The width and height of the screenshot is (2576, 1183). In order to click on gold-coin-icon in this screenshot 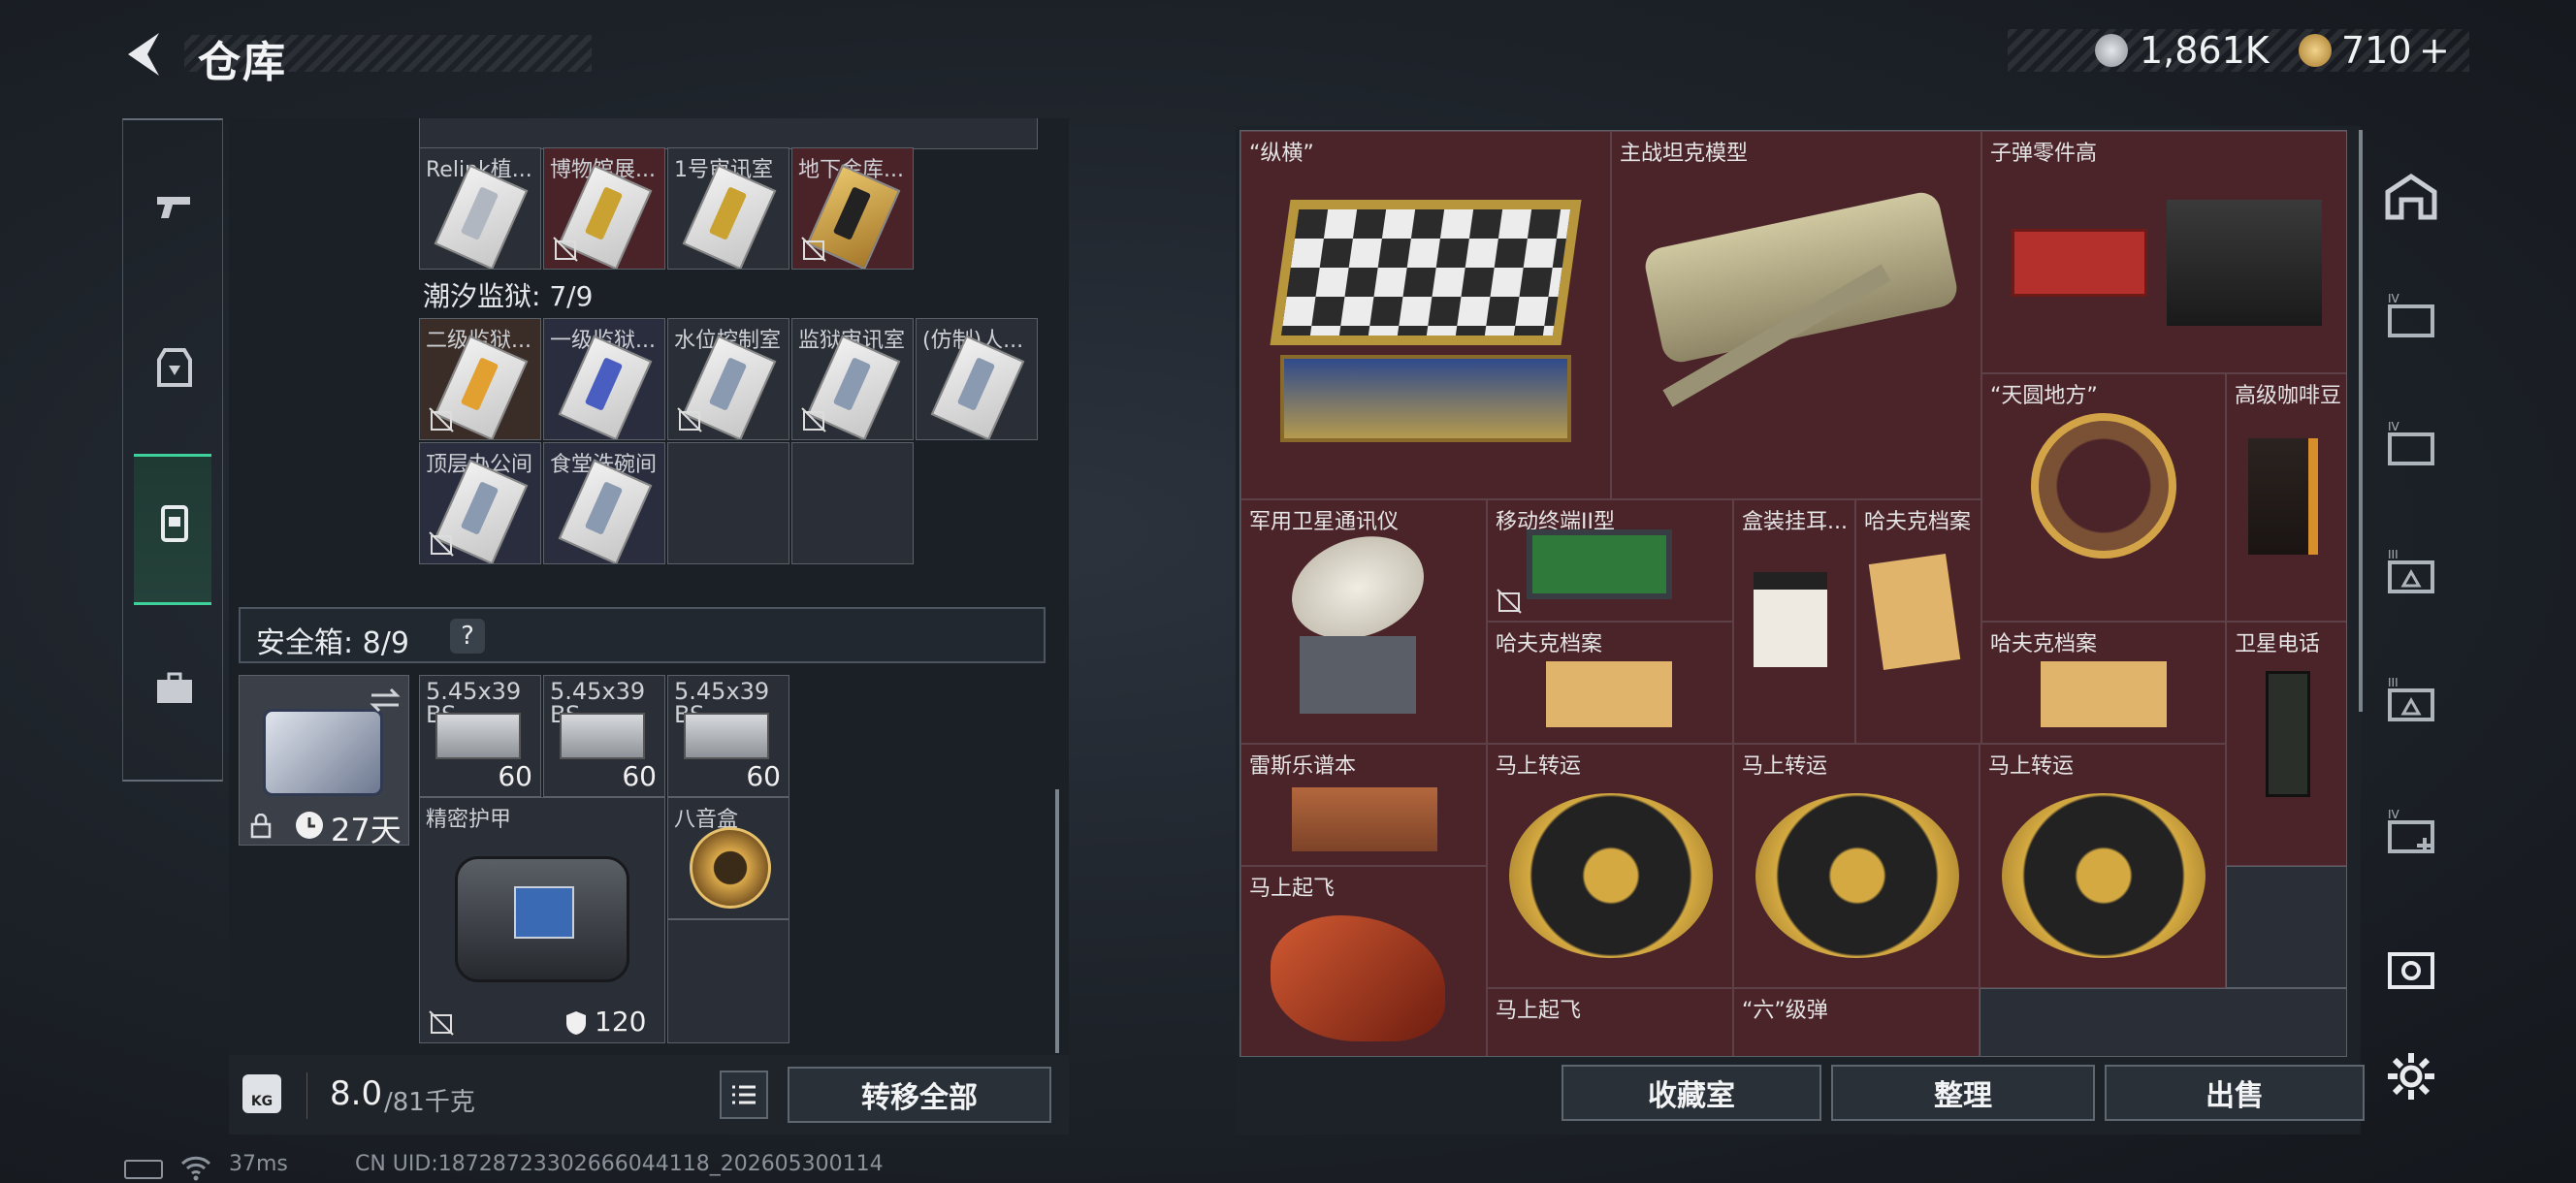, I will do `click(2315, 50)`.